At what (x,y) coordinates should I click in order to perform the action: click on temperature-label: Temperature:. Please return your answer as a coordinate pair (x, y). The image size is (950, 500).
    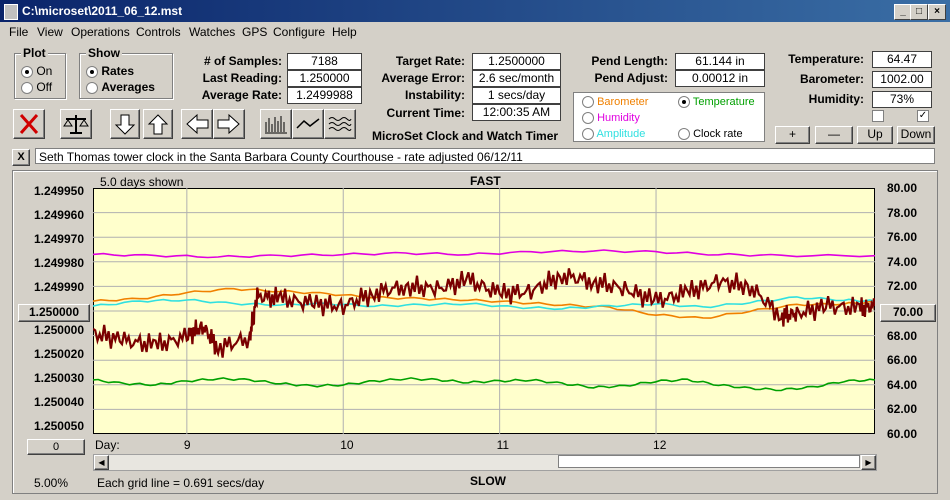
    Looking at the image, I should click on (826, 59).